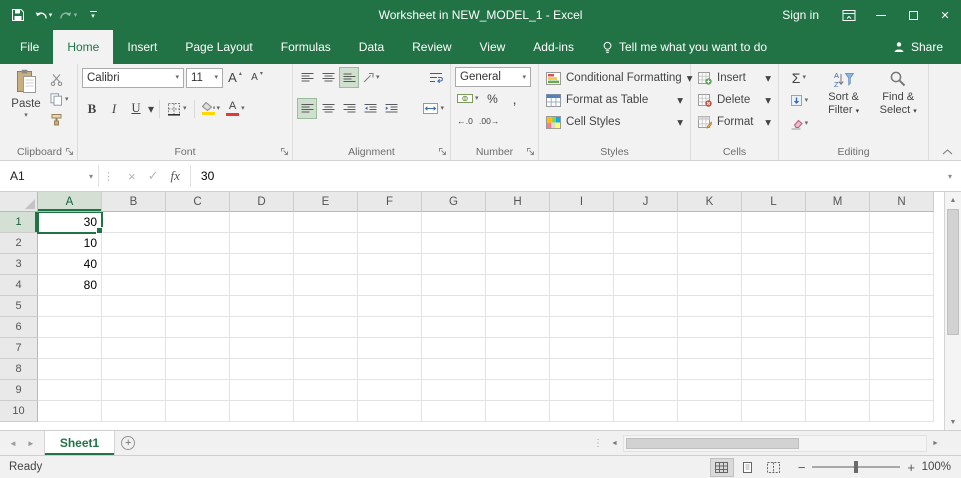 The width and height of the screenshot is (961, 478). Describe the element at coordinates (947, 152) in the screenshot. I see `collapse-ribbon-button` at that location.